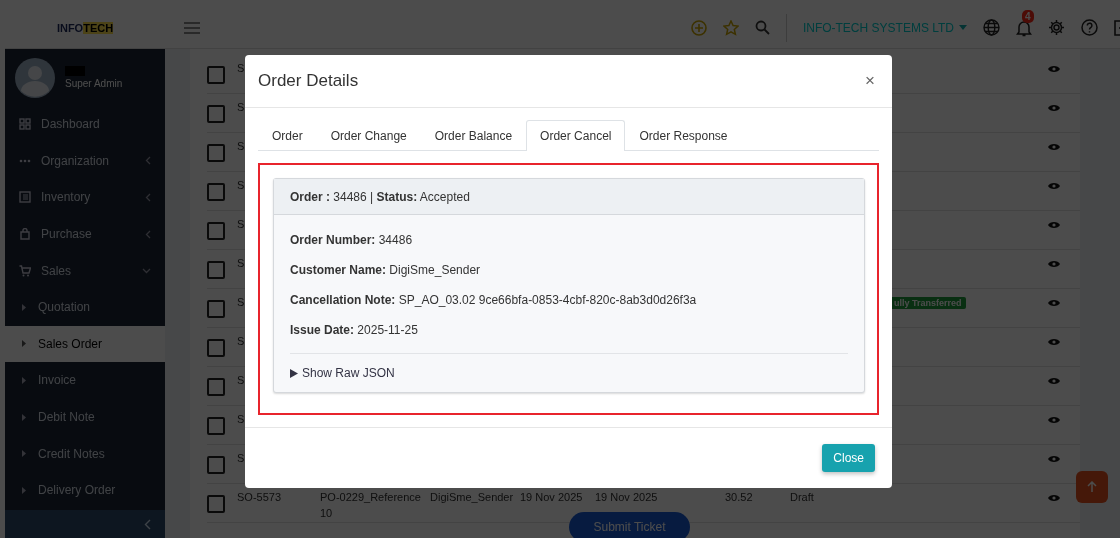 Image resolution: width=1120 pixels, height=538 pixels. What do you see at coordinates (342, 373) in the screenshot?
I see `raw-json-toggle: Show Raw JSON` at bounding box center [342, 373].